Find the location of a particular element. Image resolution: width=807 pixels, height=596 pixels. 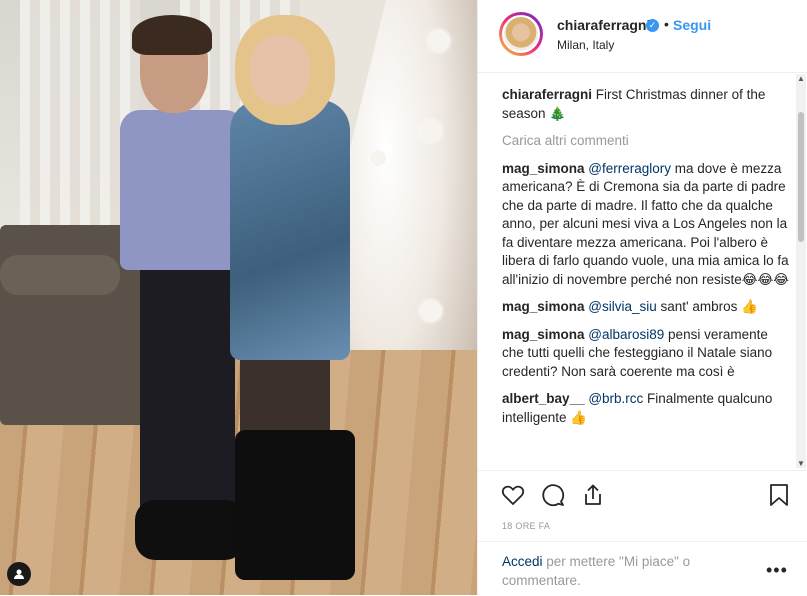

woman-dress is located at coordinates (290, 230).